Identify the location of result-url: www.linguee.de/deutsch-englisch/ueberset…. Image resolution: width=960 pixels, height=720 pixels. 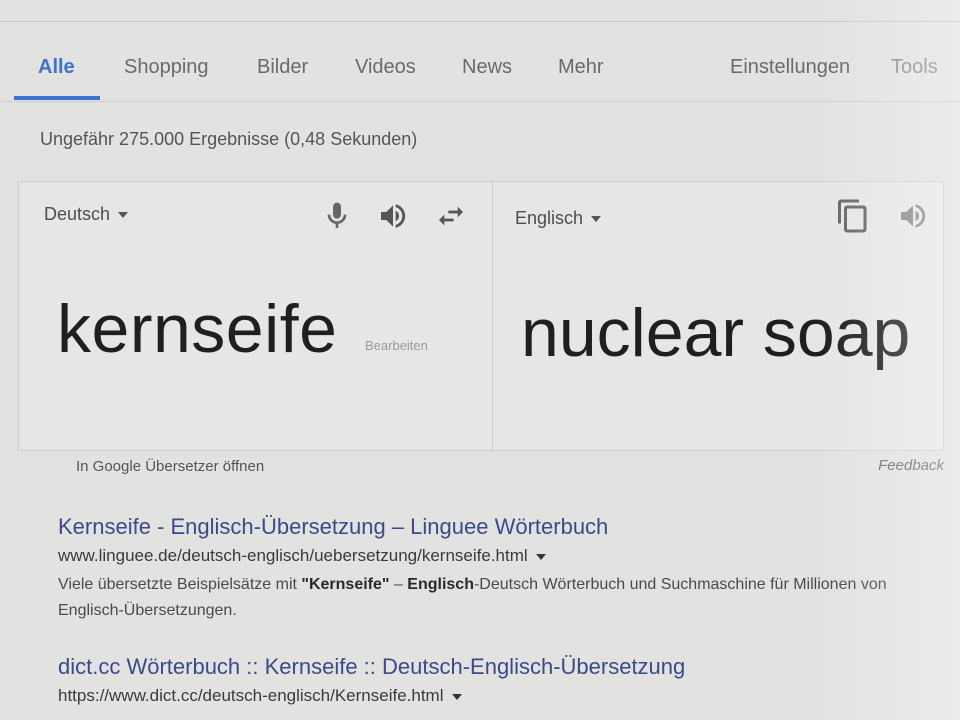
(498, 556).